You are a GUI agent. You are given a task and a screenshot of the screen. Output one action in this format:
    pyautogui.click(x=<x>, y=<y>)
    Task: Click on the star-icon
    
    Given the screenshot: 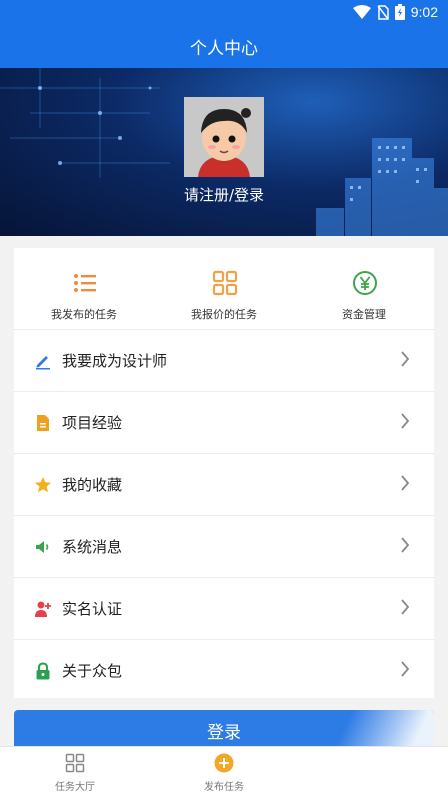 What is the action you would take?
    pyautogui.click(x=43, y=485)
    